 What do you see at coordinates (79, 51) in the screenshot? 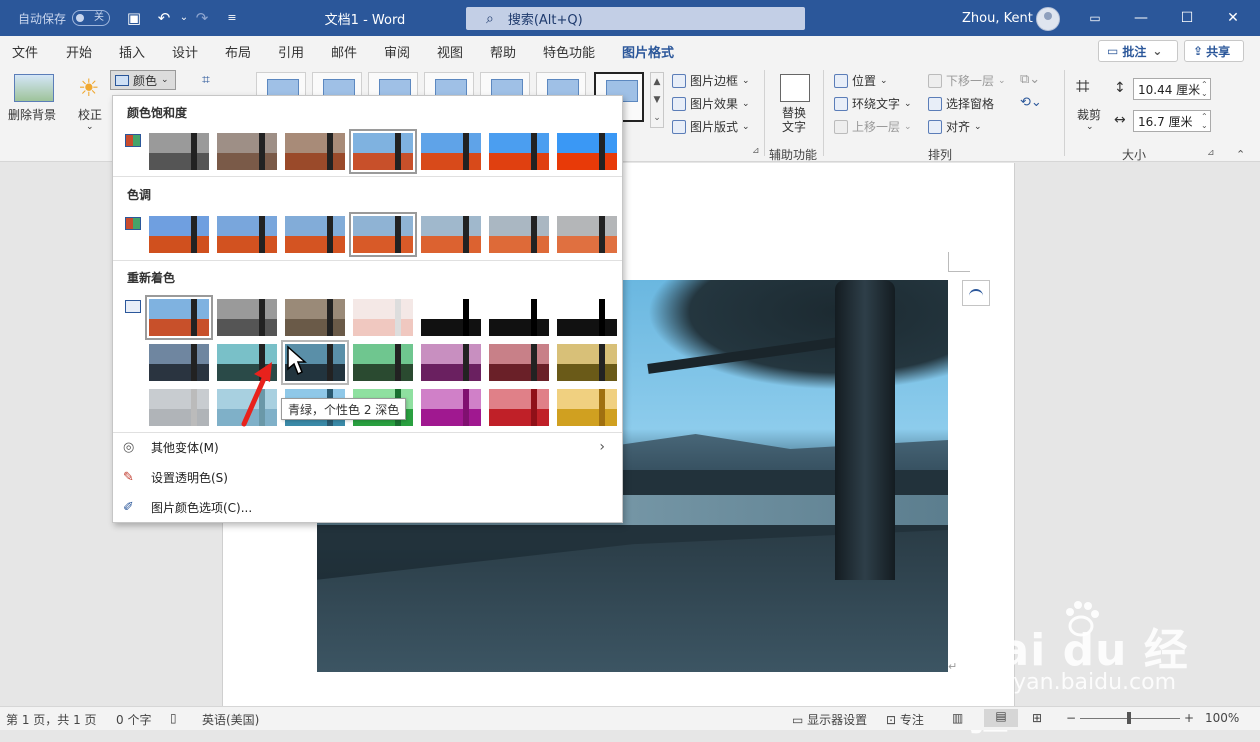
I see `tab-home: 开始` at bounding box center [79, 51].